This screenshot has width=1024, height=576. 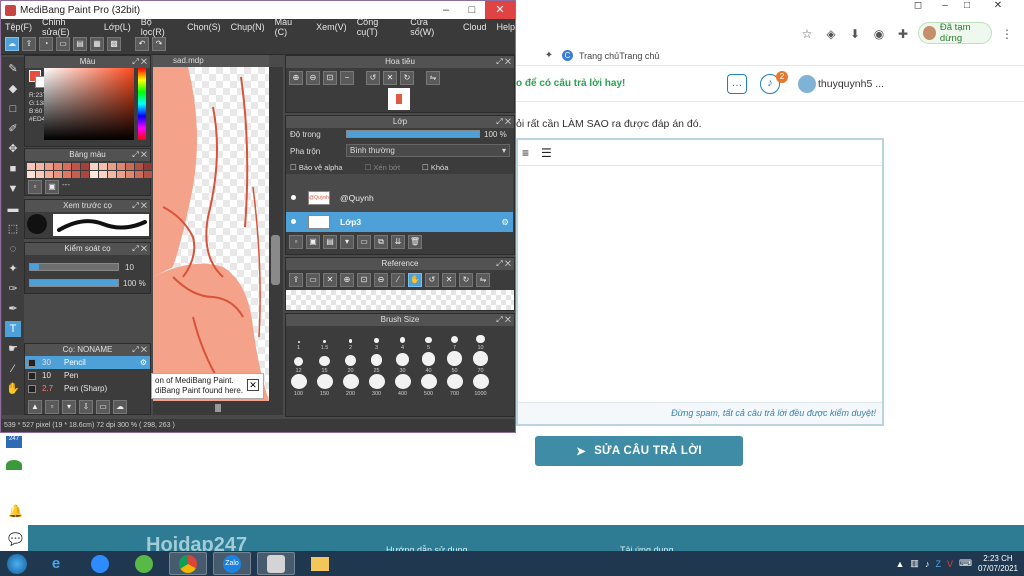 I want to click on taskbar-medibang-icon, so click(x=276, y=563).